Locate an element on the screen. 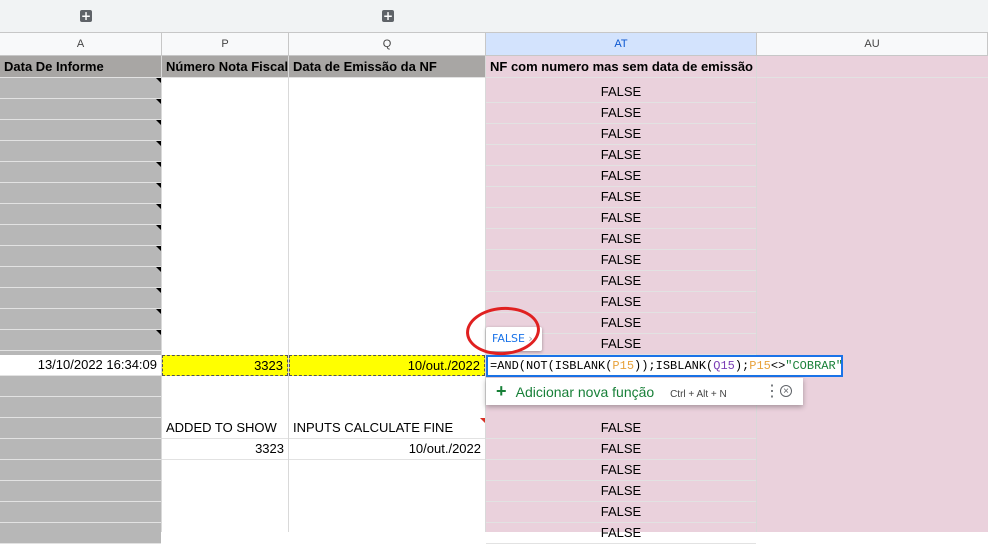  formula-token: =AND(NOT(ISBLANK( is located at coordinates (551, 366).